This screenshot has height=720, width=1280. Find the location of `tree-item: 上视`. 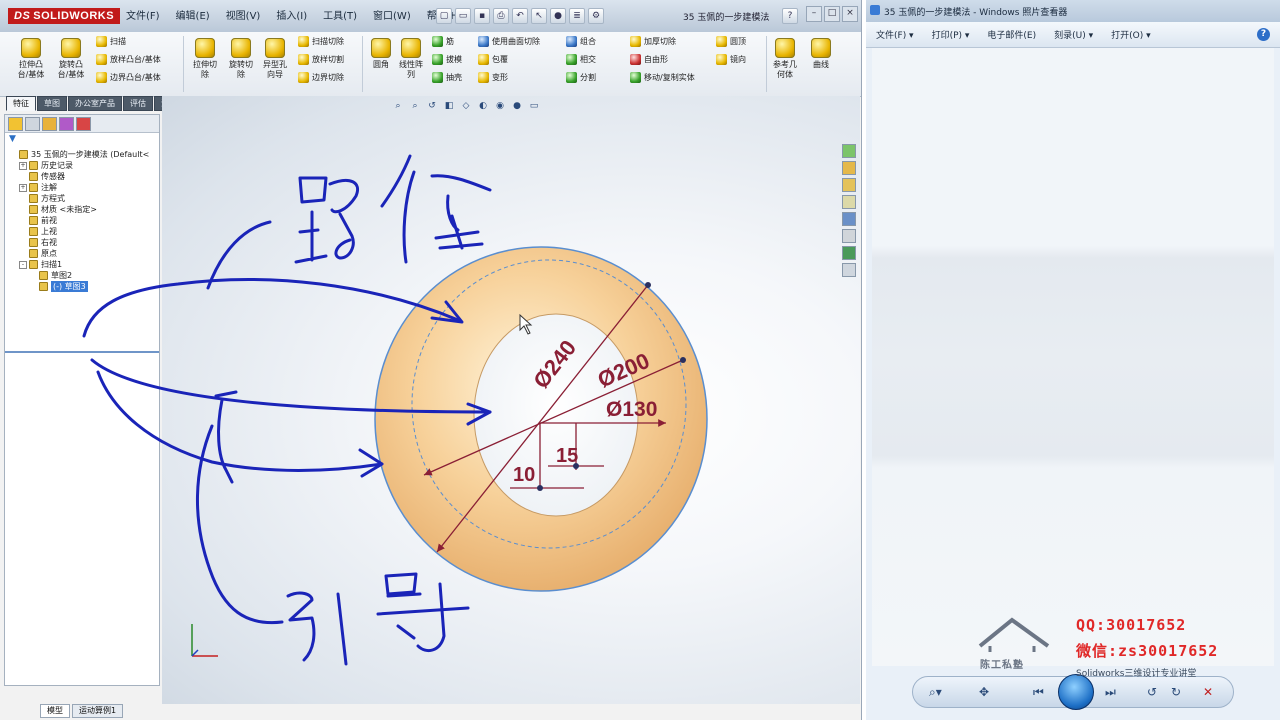

tree-item: 上视 is located at coordinates (82, 231).